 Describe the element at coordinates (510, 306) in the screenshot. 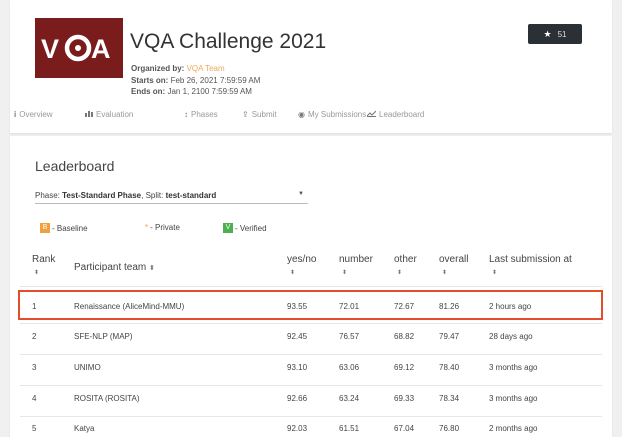

I see `cell-last-submission: 2 hours ago` at that location.